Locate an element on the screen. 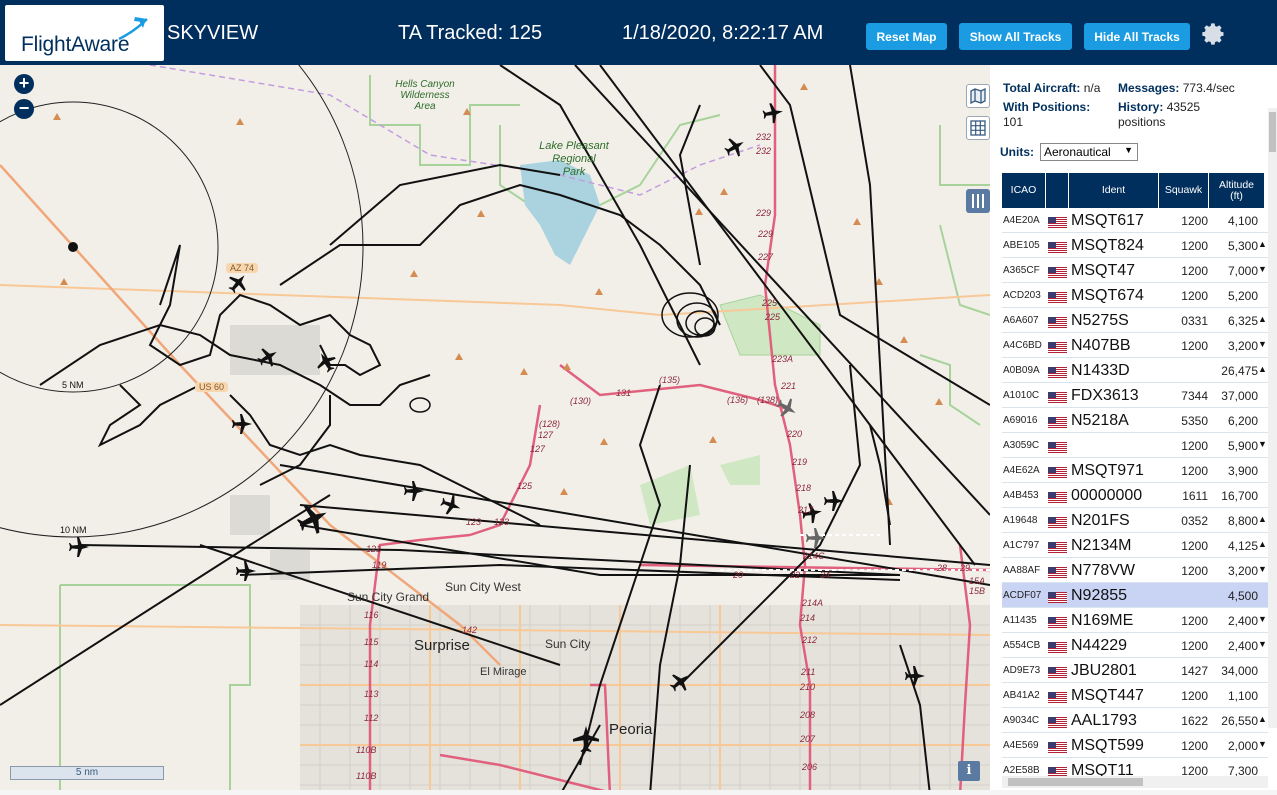 The image size is (1277, 795). table-row: A4E62A MSQT971 1200 3,900 is located at coordinates (1135, 470).